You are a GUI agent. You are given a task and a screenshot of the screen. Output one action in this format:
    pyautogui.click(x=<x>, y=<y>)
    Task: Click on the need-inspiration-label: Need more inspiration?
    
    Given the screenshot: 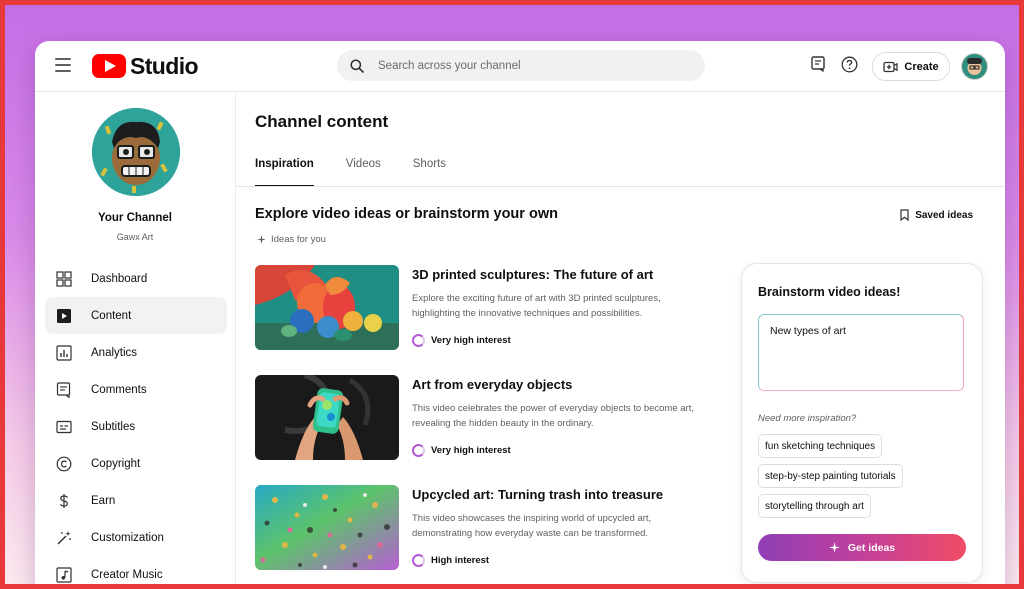 What is the action you would take?
    pyautogui.click(x=807, y=418)
    